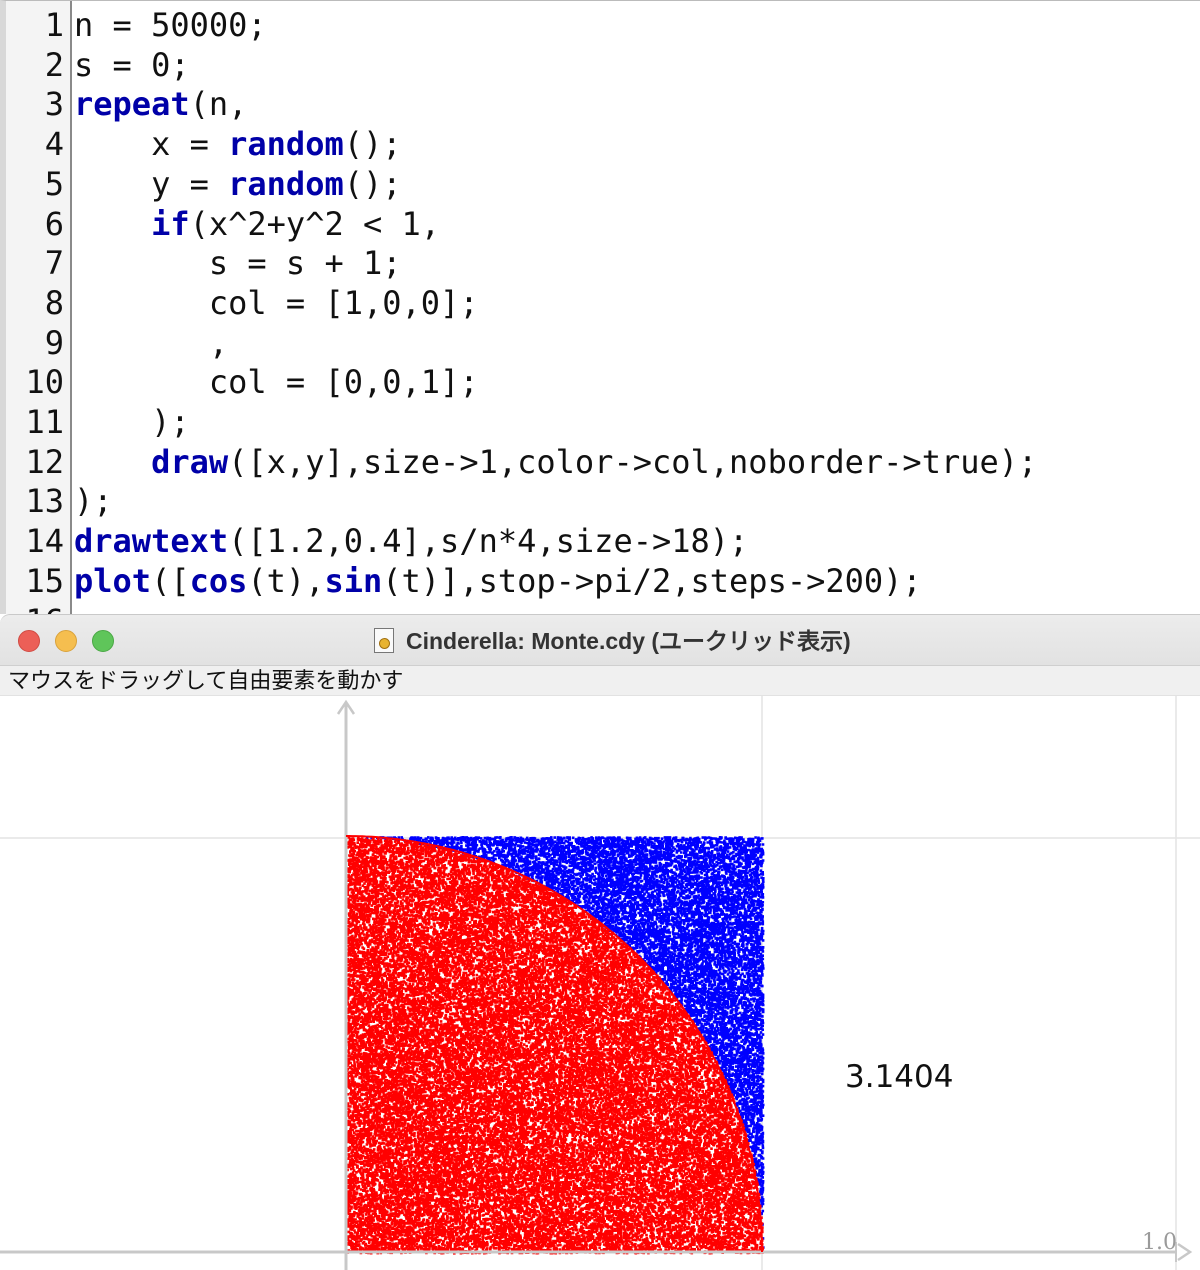  I want to click on code-line: 14 drawtext([1.2,0.4],s/n*4,size->18);, so click(603, 541).